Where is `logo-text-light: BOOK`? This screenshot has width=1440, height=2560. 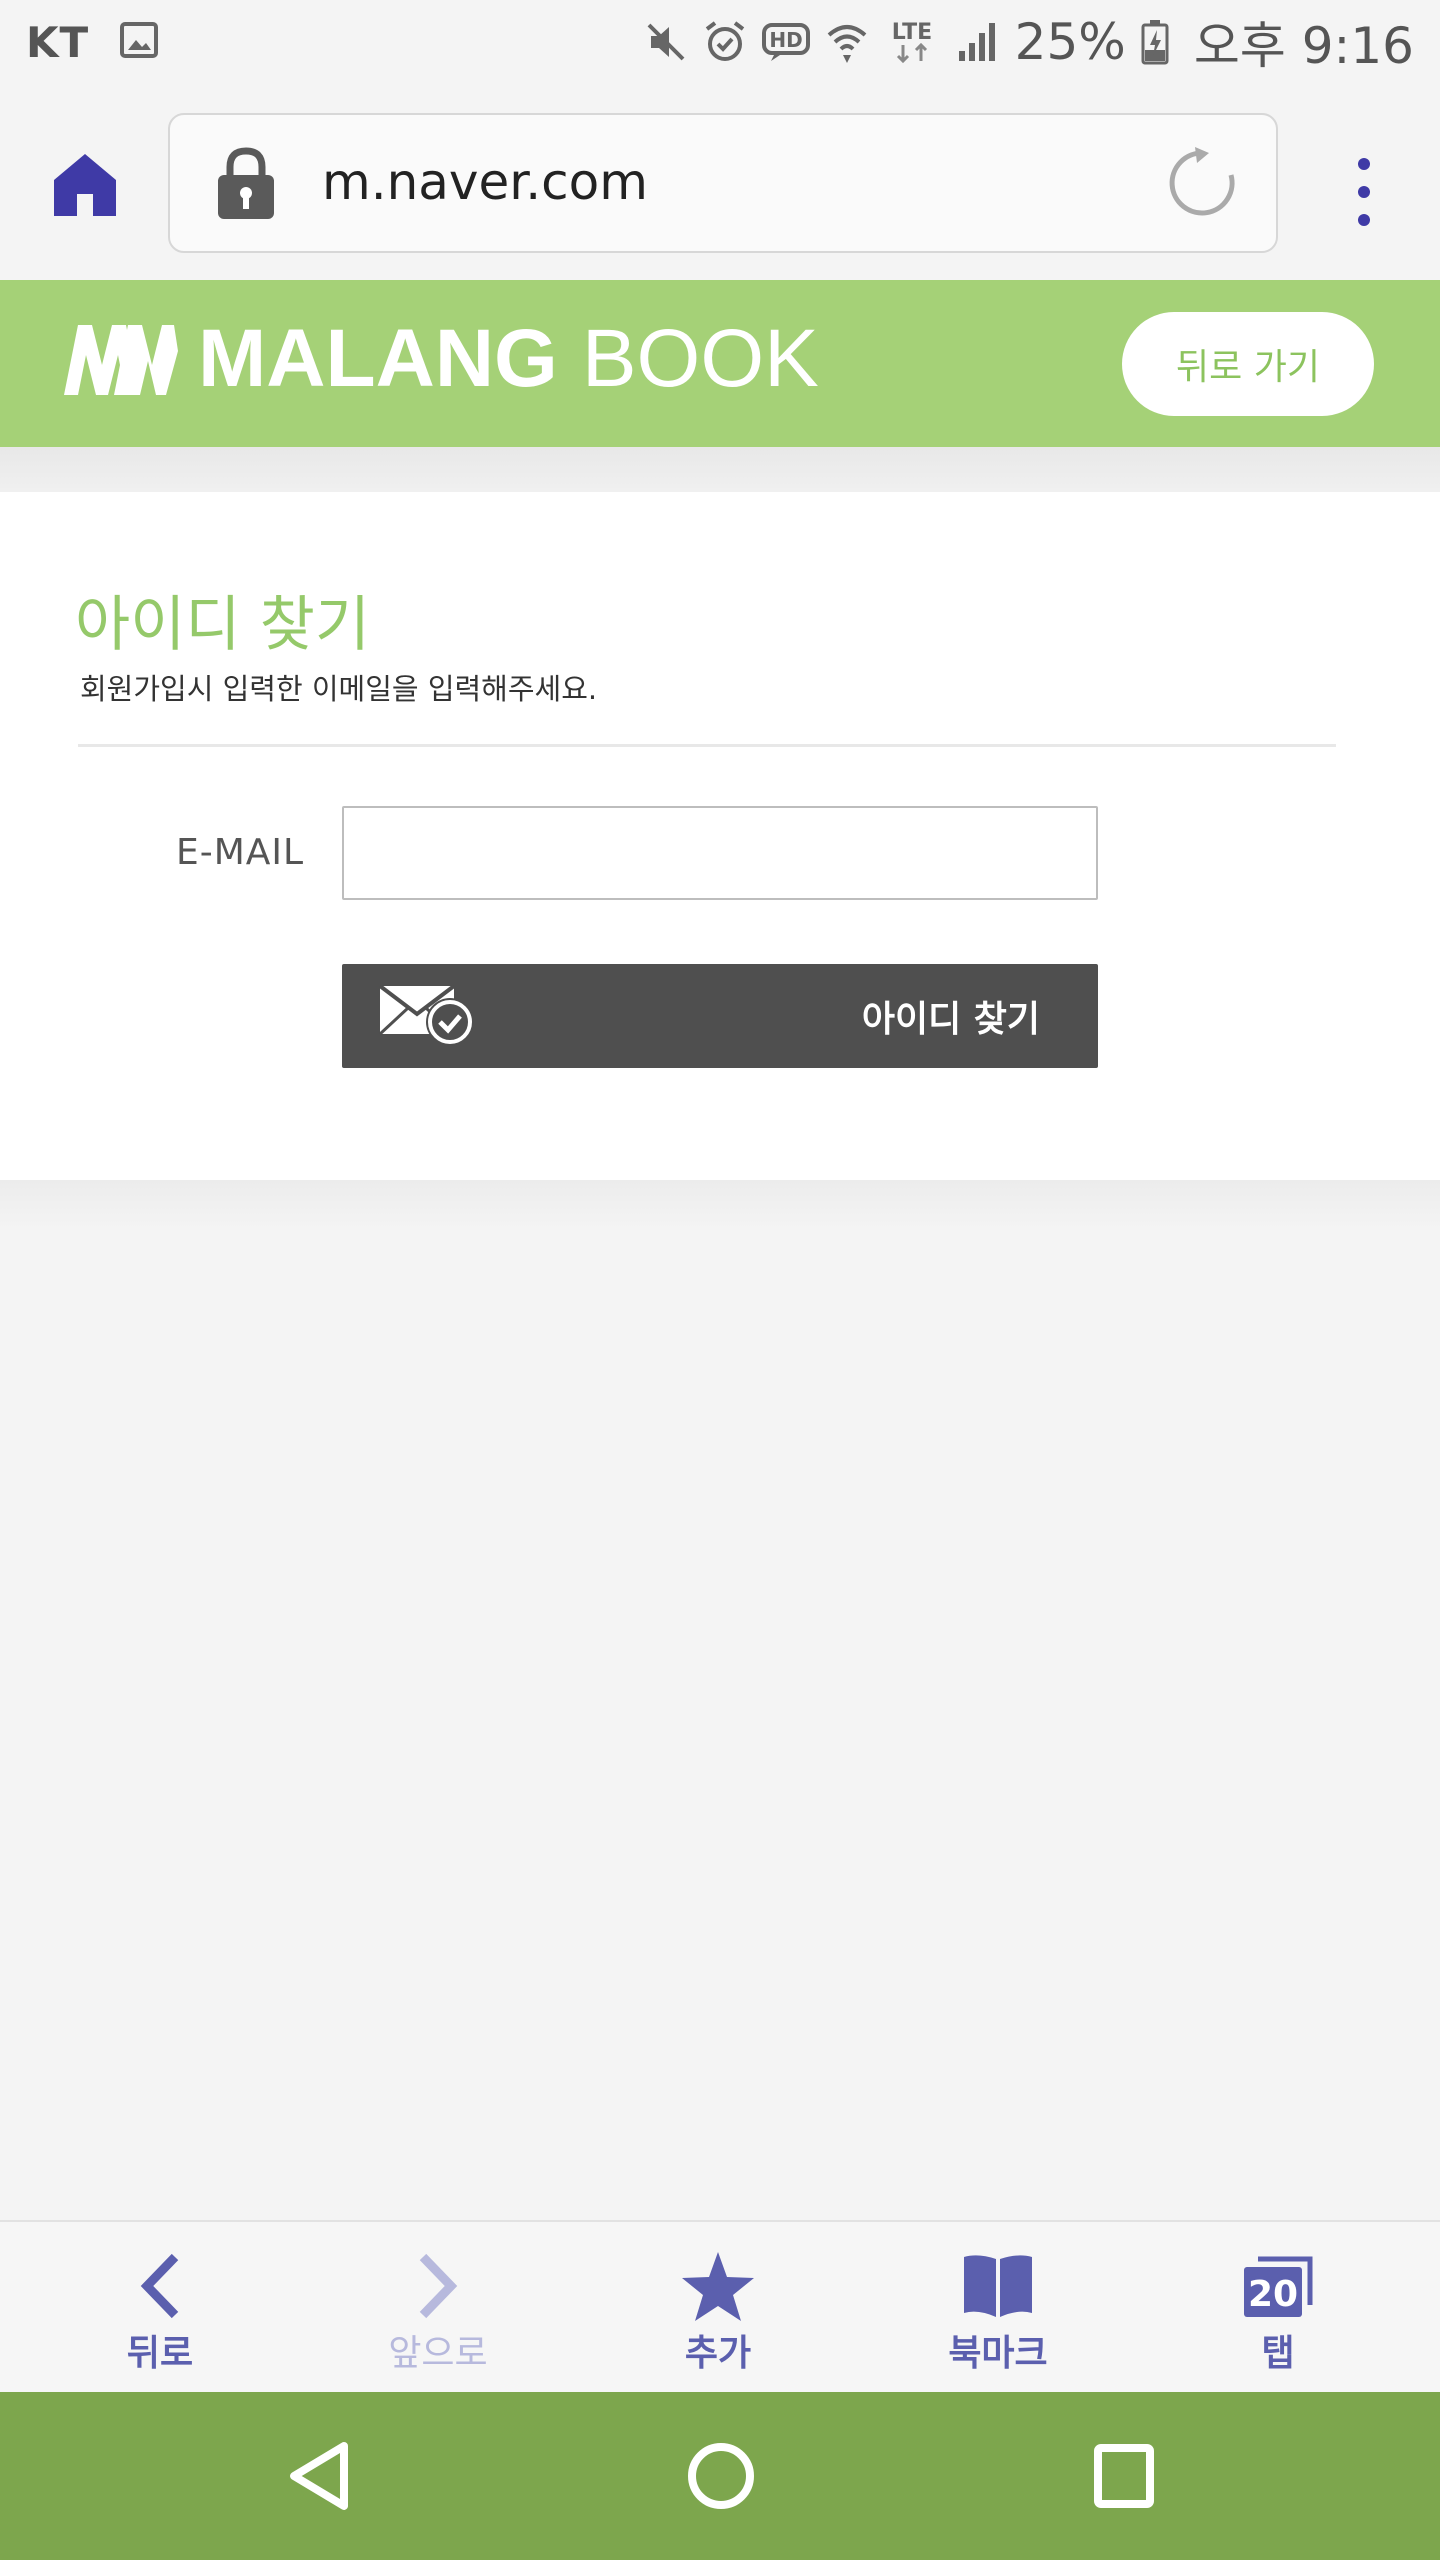
logo-text-light: BOOK is located at coordinates (700, 358).